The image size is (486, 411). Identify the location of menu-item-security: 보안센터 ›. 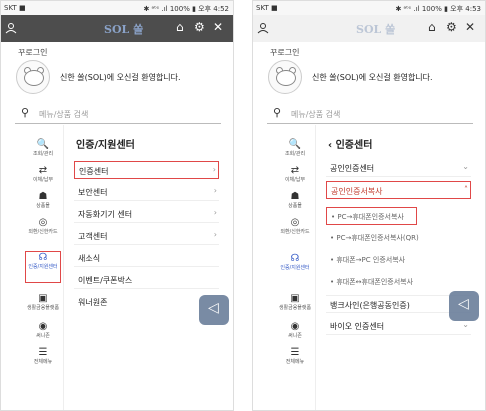
(146, 192).